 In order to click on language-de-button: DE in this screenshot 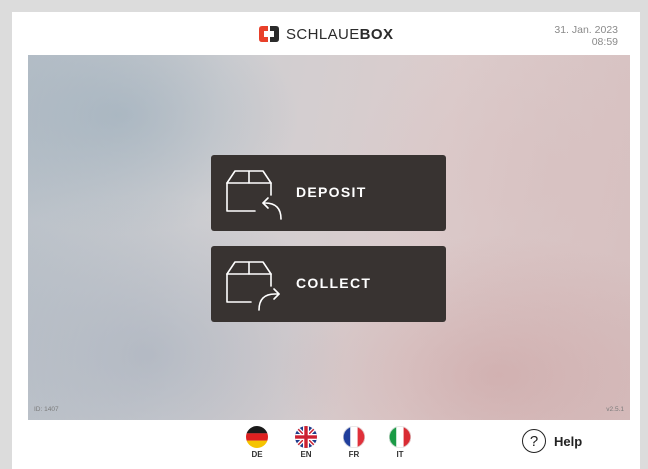, I will do `click(257, 442)`.